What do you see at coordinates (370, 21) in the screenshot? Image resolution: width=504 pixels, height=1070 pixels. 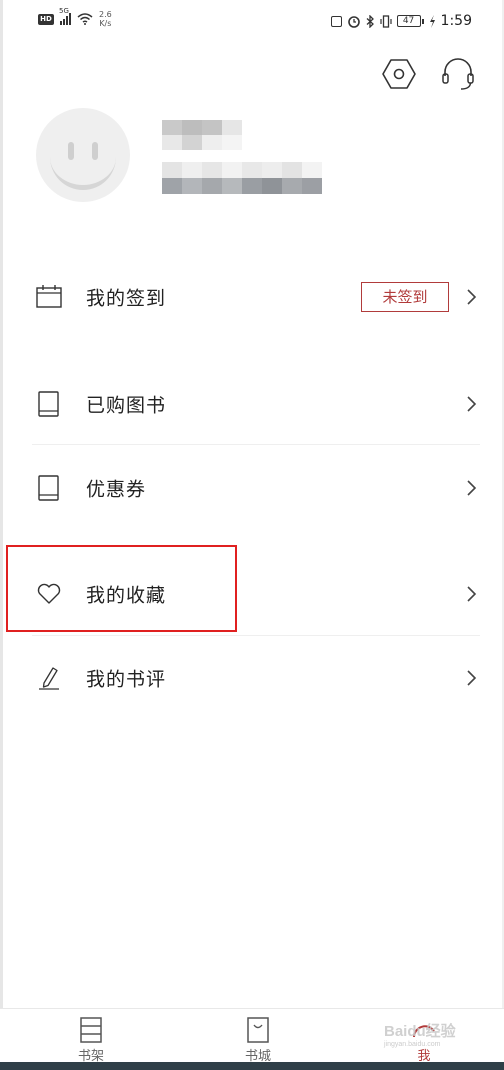 I see `bluetooth-icon` at bounding box center [370, 21].